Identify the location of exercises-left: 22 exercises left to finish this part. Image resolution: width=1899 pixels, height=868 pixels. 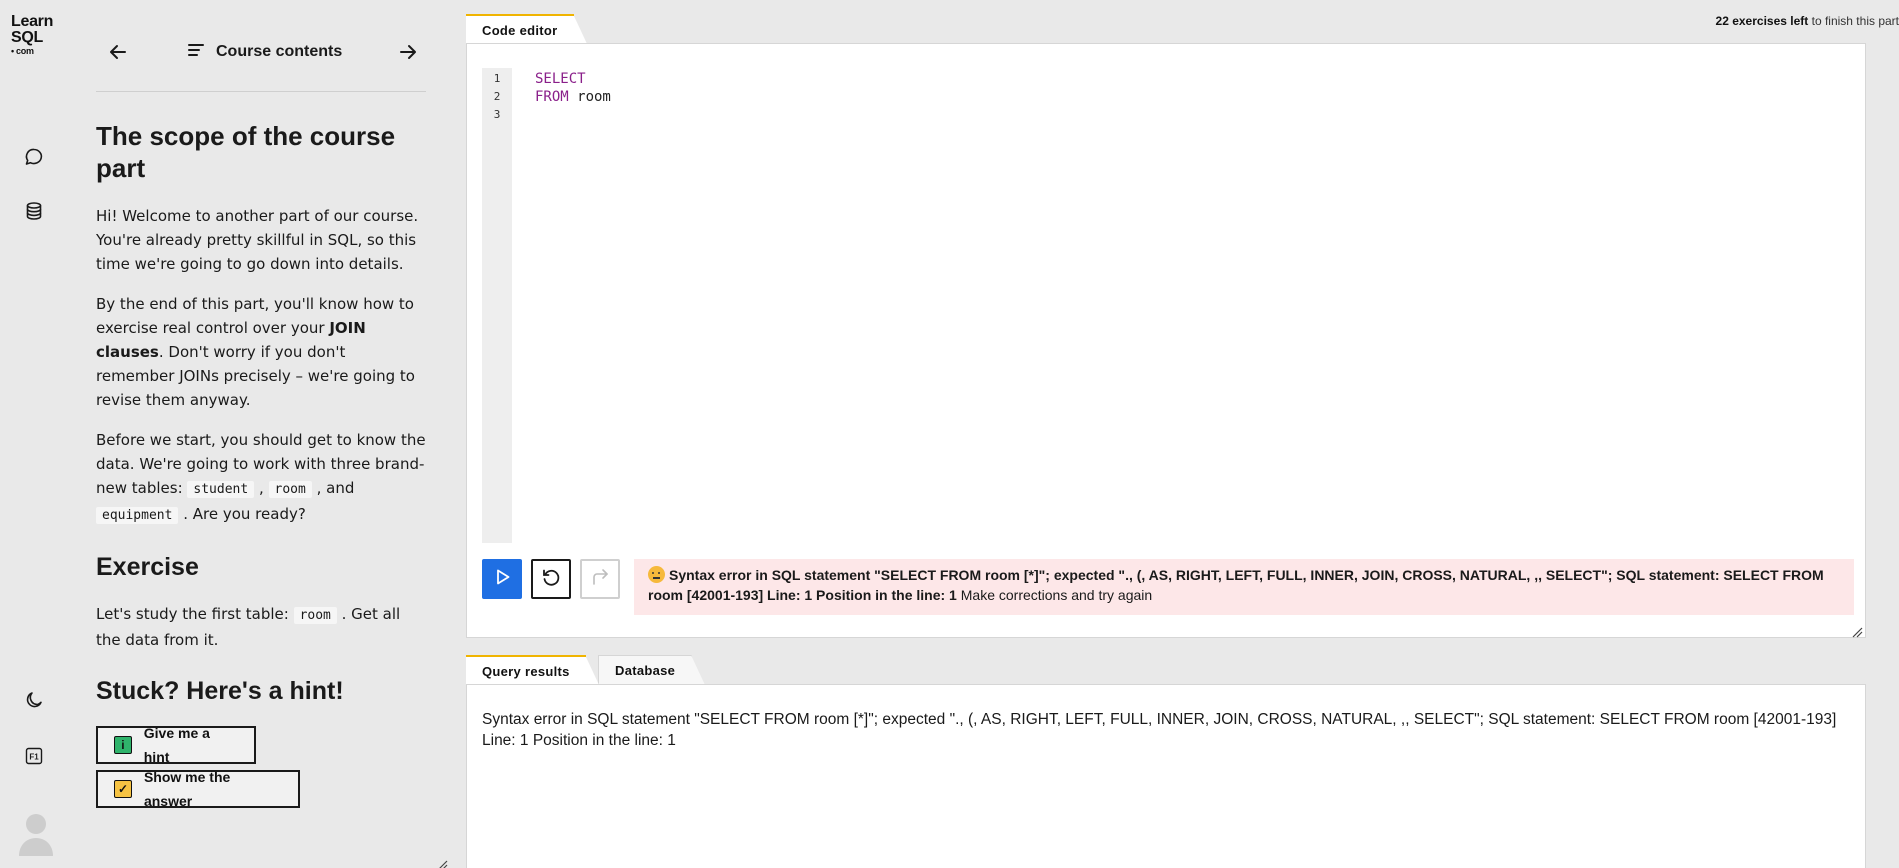
(1807, 21).